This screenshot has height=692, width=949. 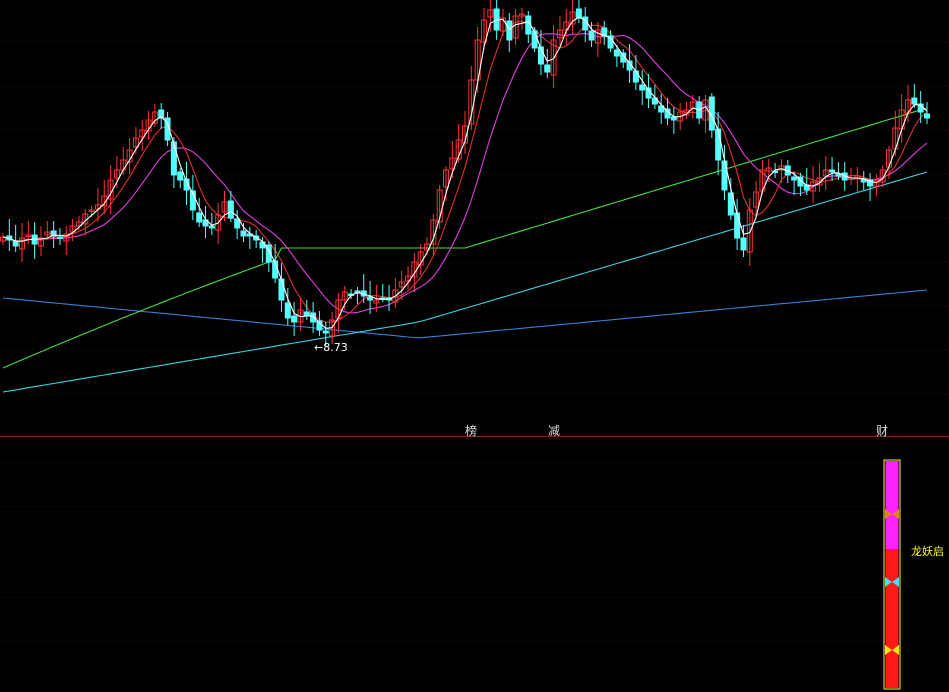 I want to click on longyaoqi-label: 龙妖启, so click(x=927, y=551).